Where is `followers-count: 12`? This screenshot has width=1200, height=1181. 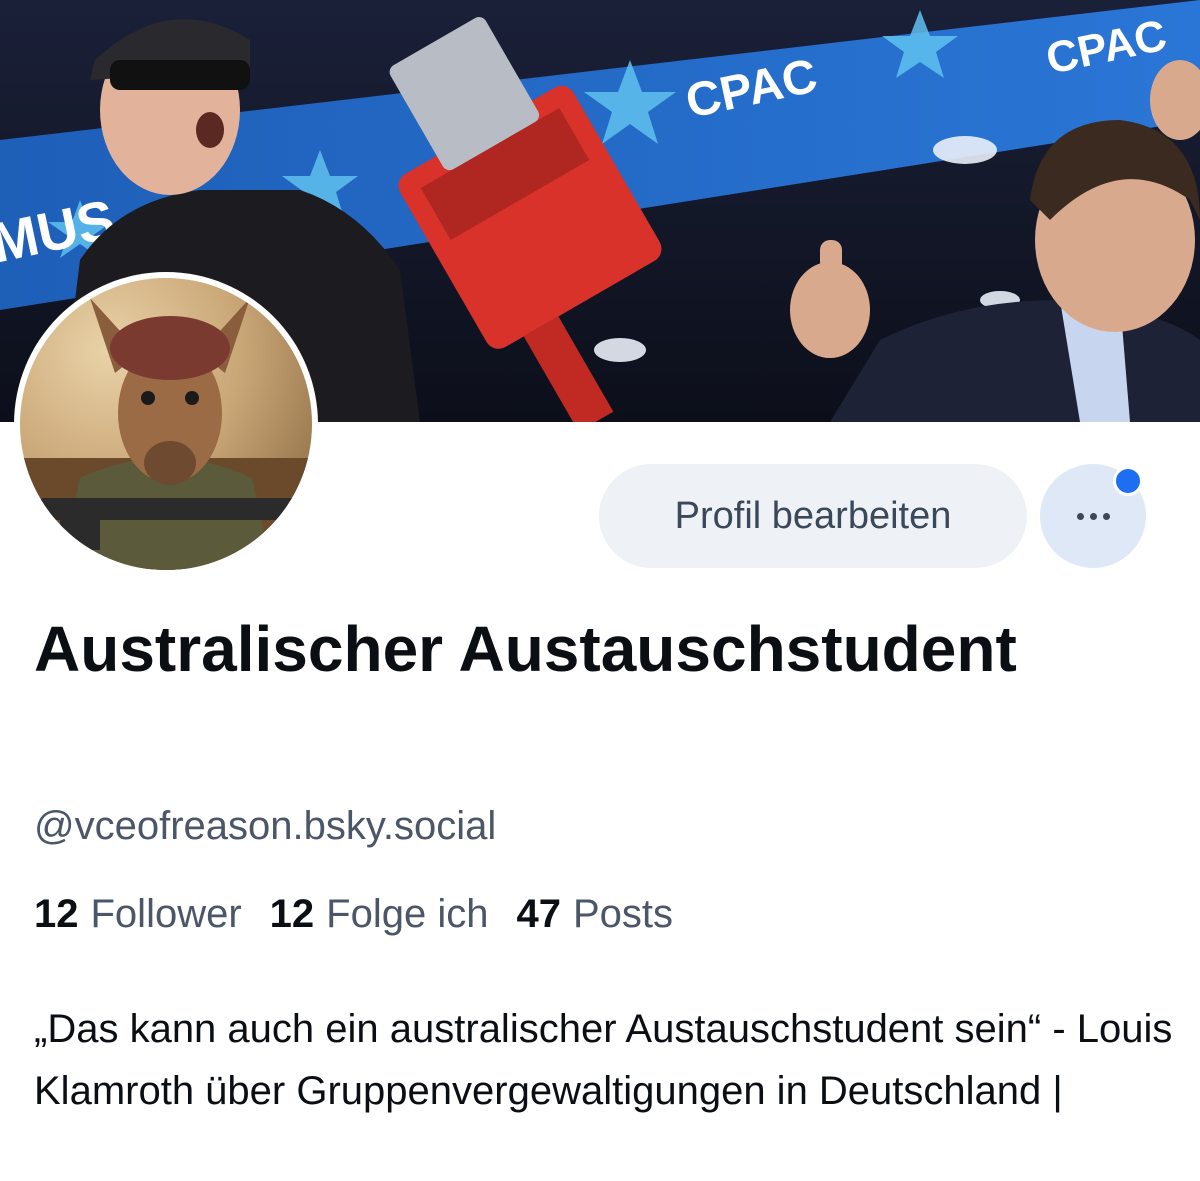 followers-count: 12 is located at coordinates (56, 914).